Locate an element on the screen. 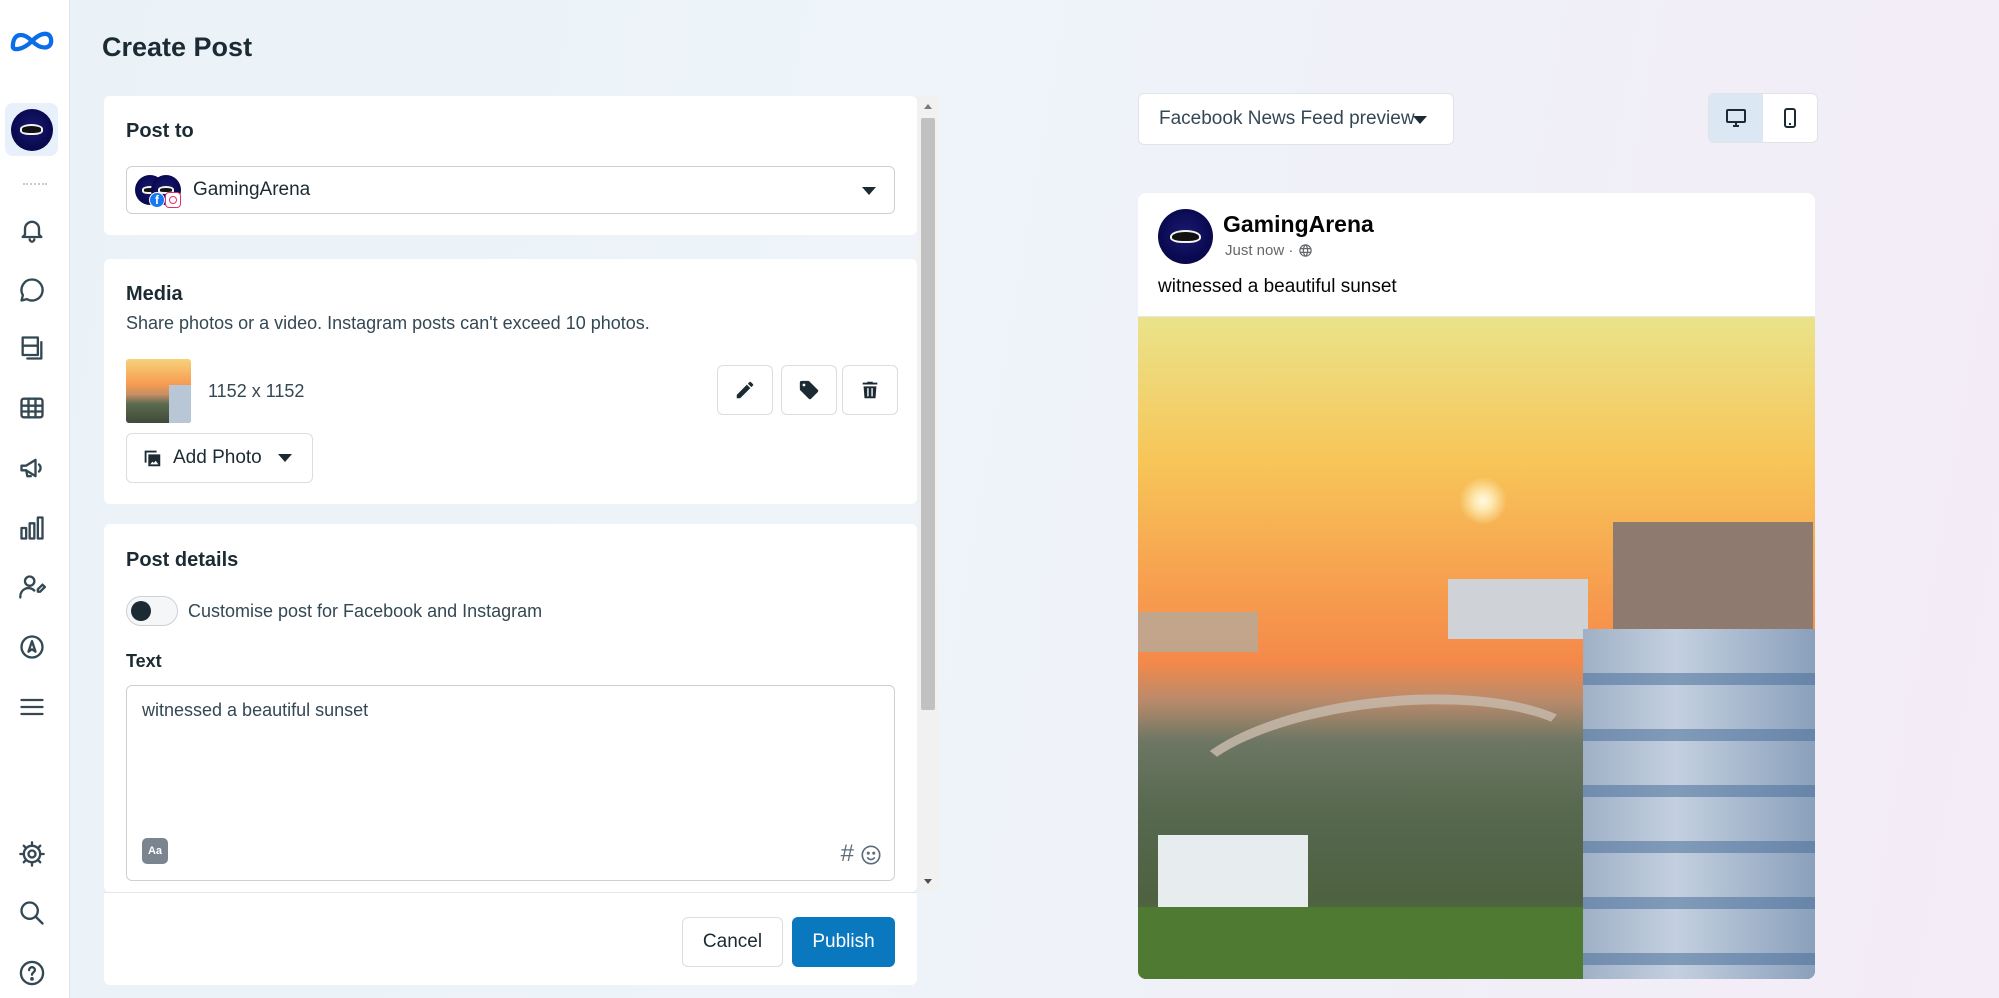 The height and width of the screenshot is (998, 1999). publish-button: Publish is located at coordinates (843, 942).